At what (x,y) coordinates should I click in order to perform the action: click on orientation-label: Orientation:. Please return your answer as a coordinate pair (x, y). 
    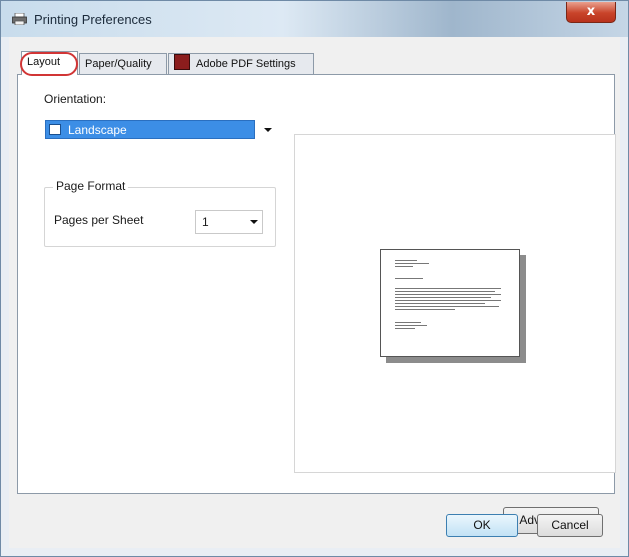
    Looking at the image, I should click on (75, 99).